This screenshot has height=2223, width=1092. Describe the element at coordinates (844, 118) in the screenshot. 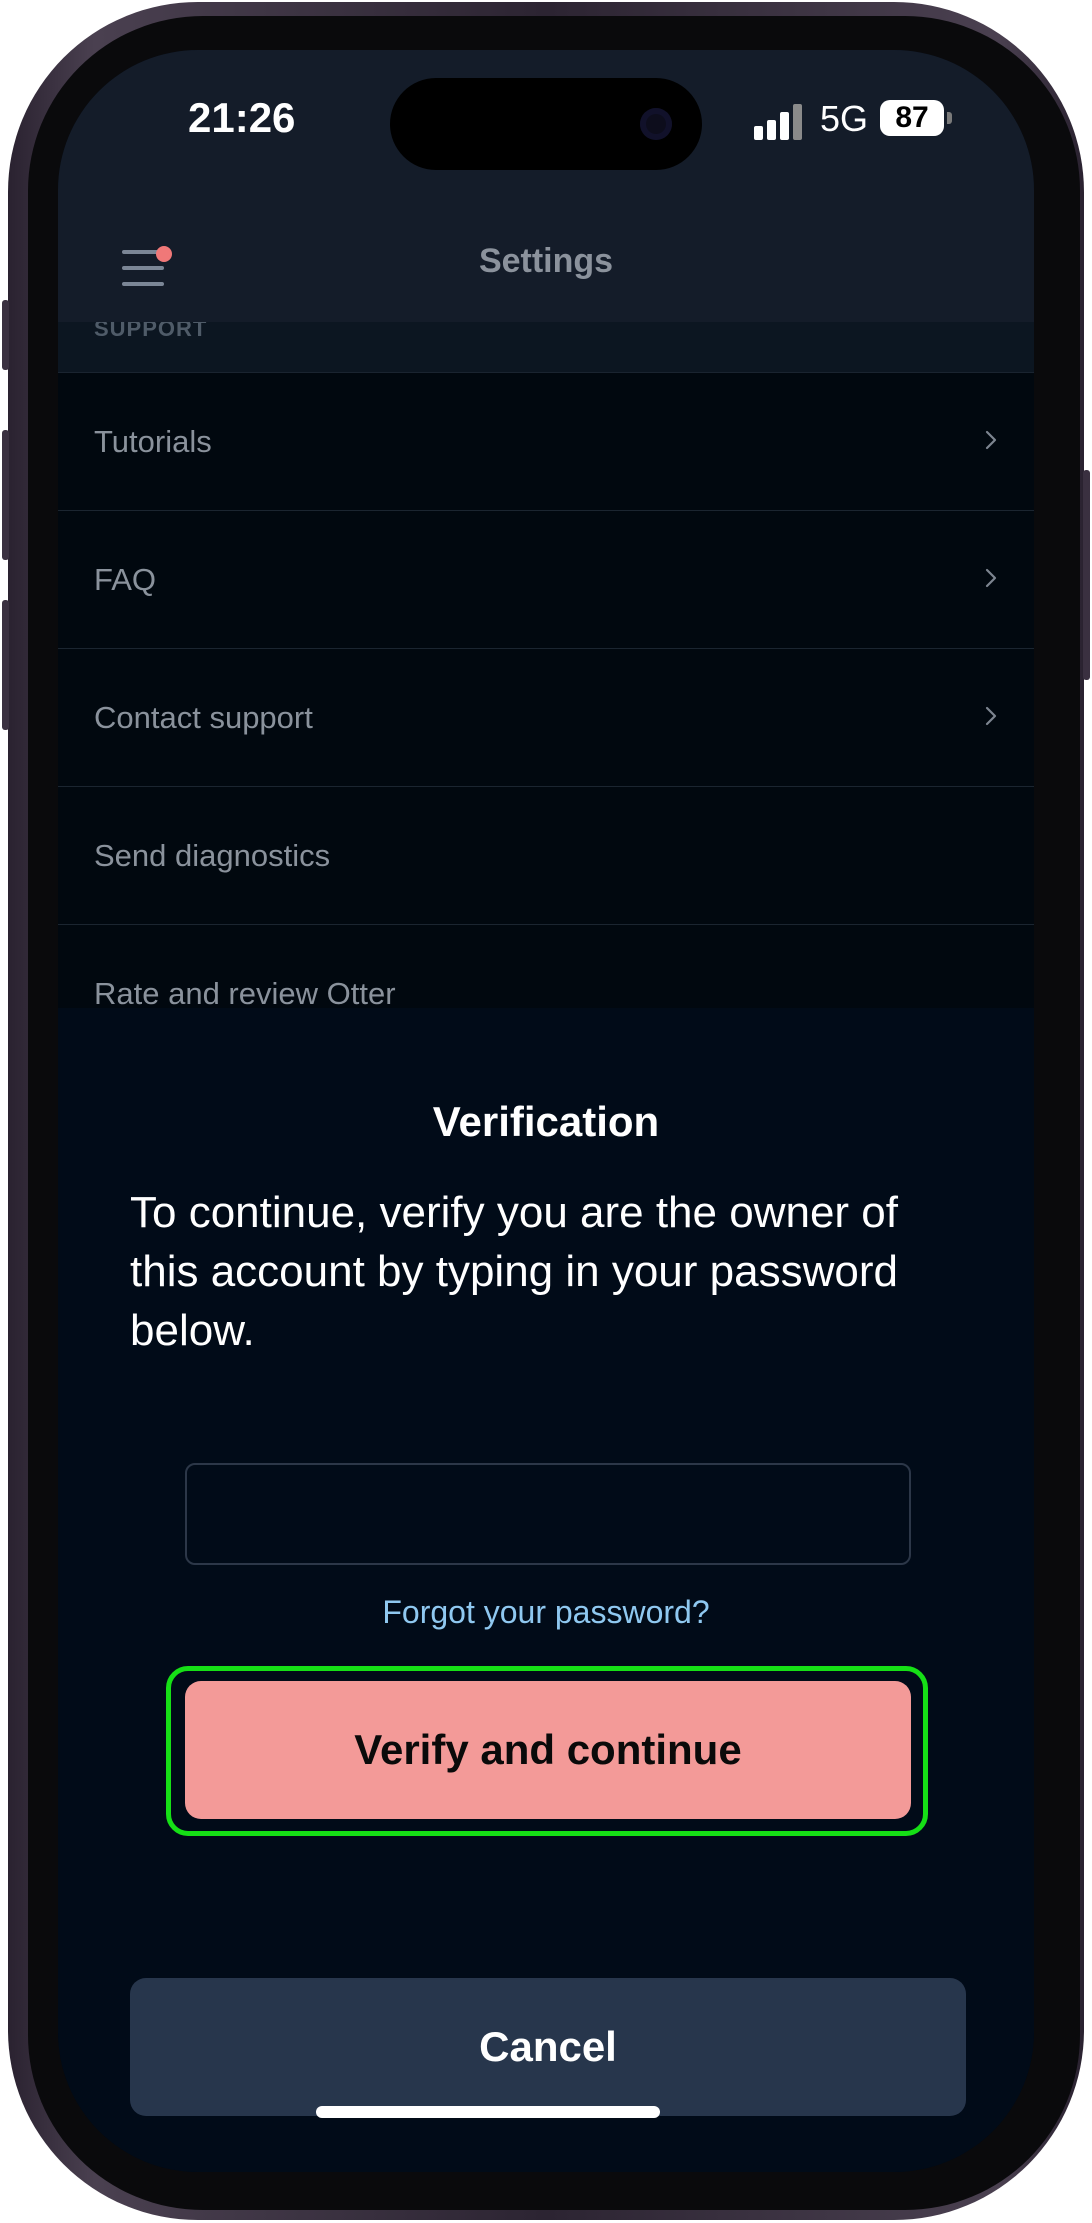

I see `network-type: 5G` at that location.